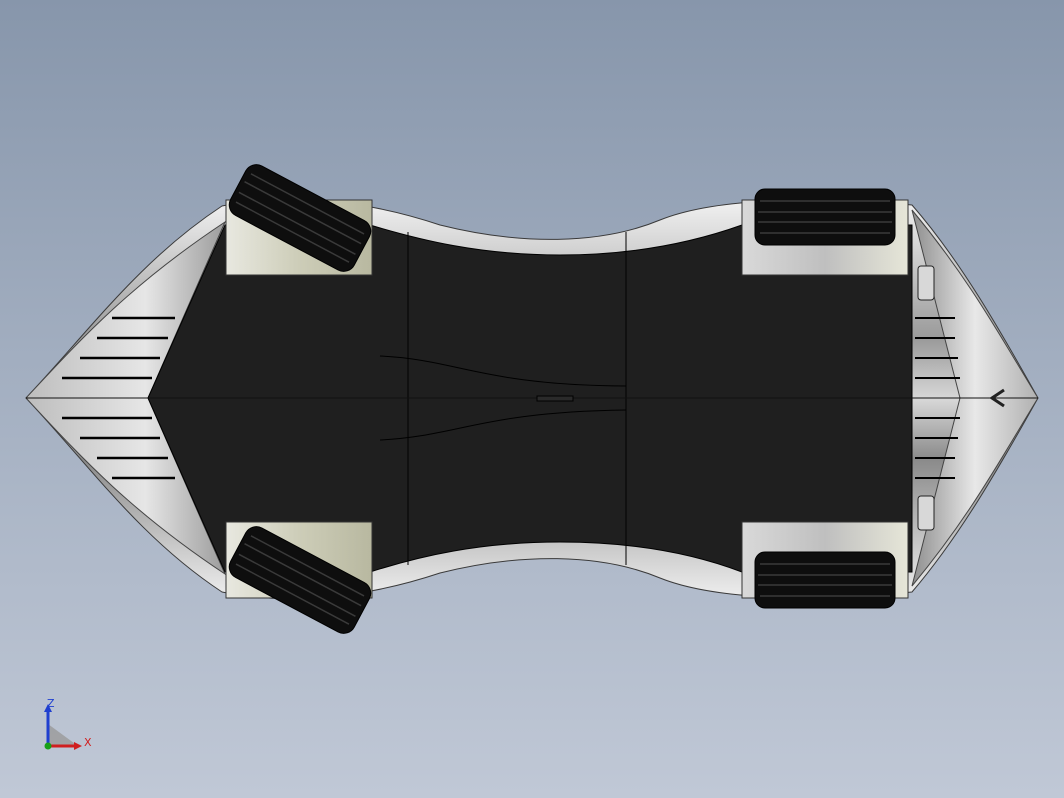 This screenshot has width=1064, height=798. Describe the element at coordinates (63, 735) in the screenshot. I see `triad-plane` at that location.